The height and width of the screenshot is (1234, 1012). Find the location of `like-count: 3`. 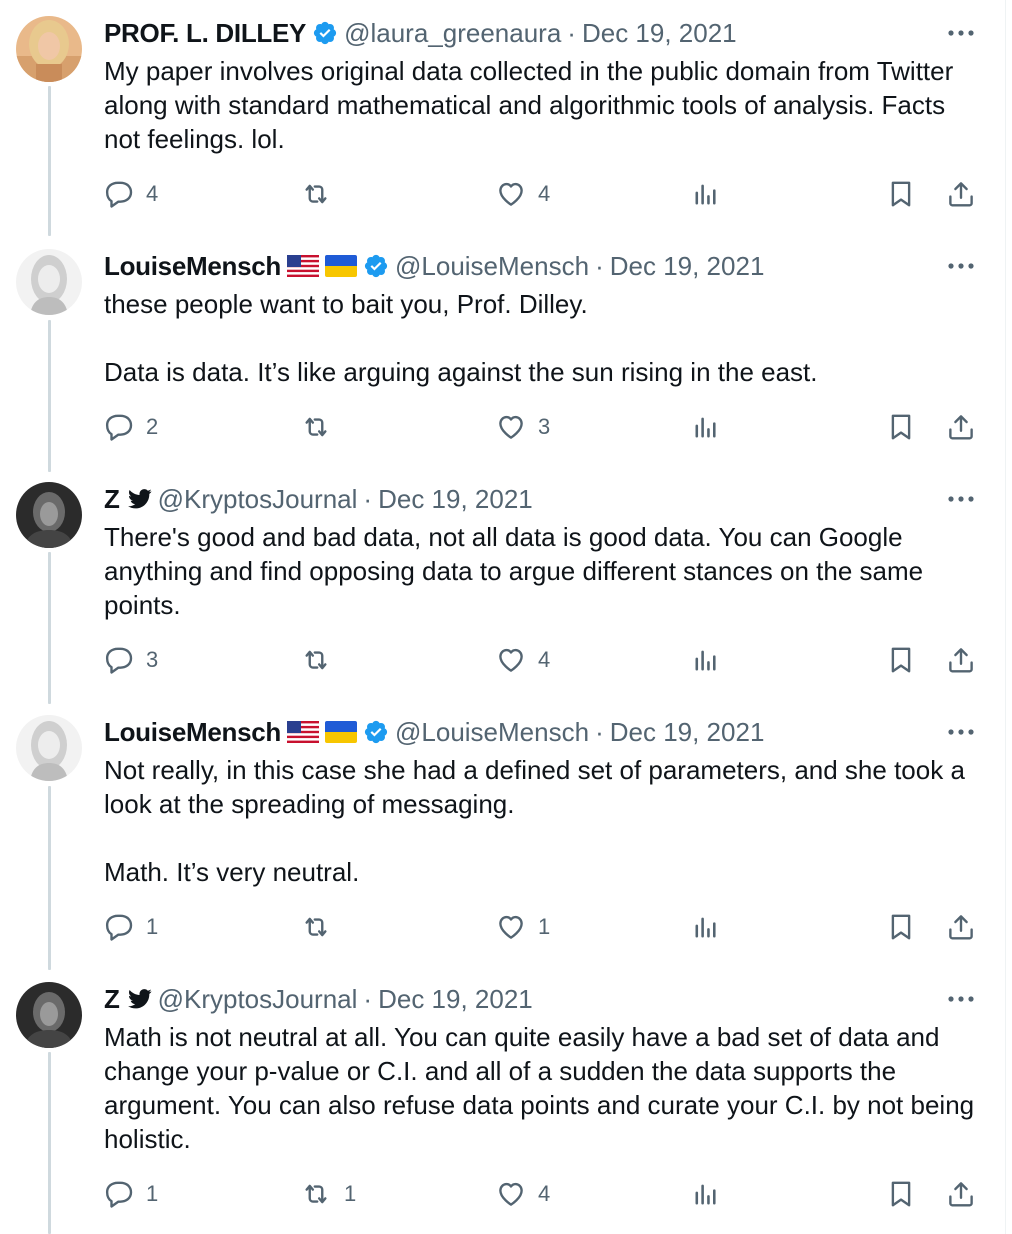

like-count: 3 is located at coordinates (544, 426).